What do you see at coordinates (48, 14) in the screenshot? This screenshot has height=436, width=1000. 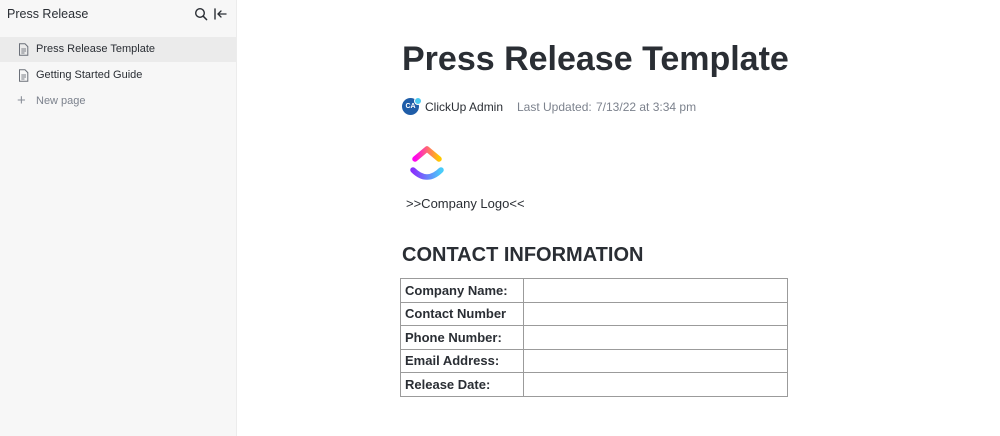 I see `sidebar-title: Press Release` at bounding box center [48, 14].